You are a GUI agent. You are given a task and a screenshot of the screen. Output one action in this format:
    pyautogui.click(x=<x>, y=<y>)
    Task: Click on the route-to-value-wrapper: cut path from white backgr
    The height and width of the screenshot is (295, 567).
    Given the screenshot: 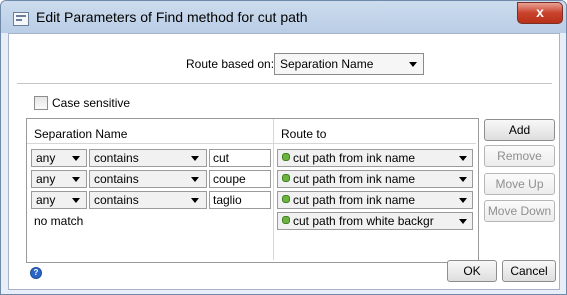 What is the action you would take?
    pyautogui.click(x=358, y=221)
    